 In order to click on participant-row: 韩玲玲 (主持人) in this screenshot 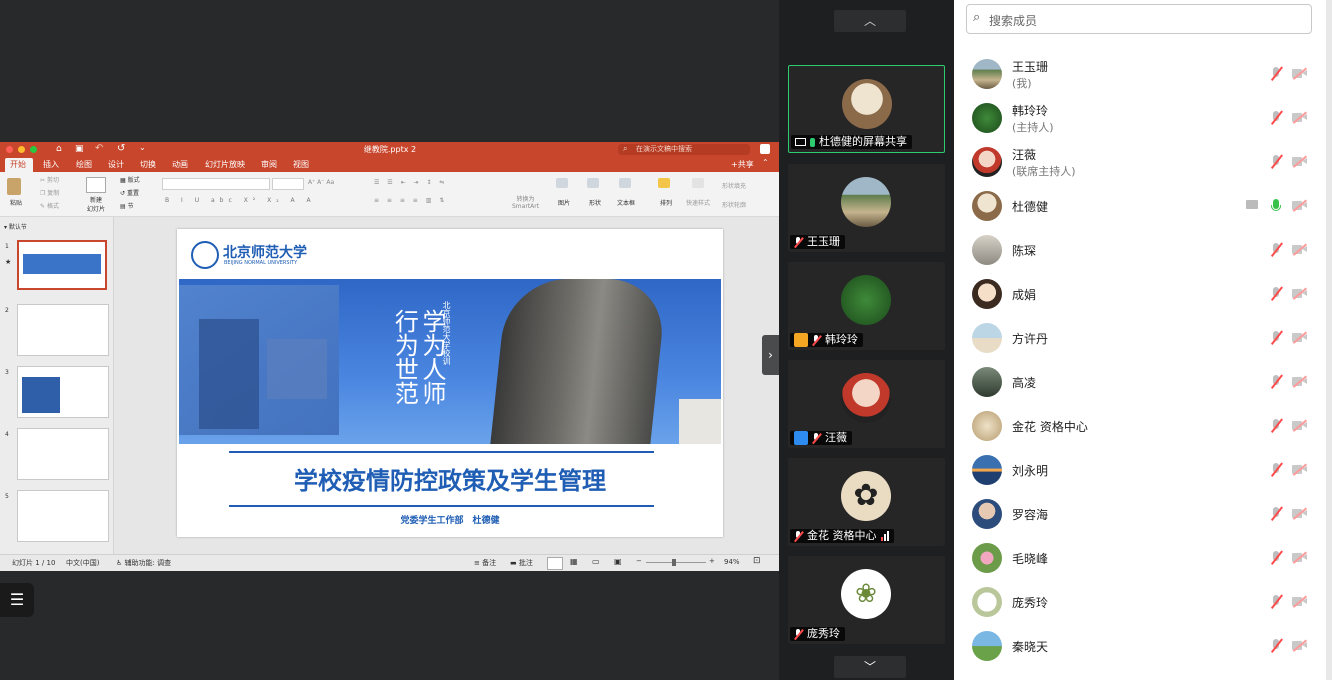, I will do `click(1139, 118)`.